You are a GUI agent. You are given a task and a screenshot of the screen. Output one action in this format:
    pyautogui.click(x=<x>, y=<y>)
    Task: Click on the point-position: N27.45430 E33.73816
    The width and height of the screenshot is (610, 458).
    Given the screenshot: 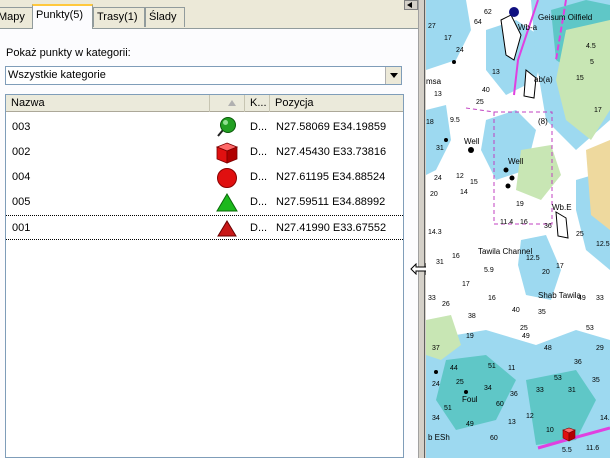 What is the action you would take?
    pyautogui.click(x=331, y=152)
    